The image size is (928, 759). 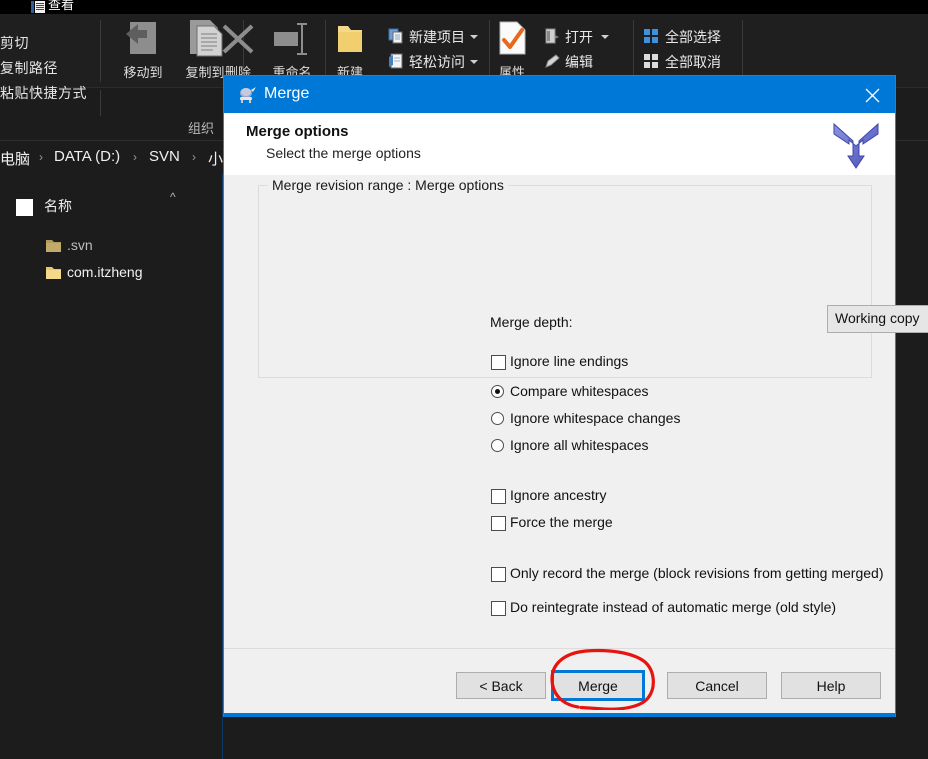 What do you see at coordinates (388, 185) in the screenshot?
I see `groupbox-legend: Merge revision range : Merge options` at bounding box center [388, 185].